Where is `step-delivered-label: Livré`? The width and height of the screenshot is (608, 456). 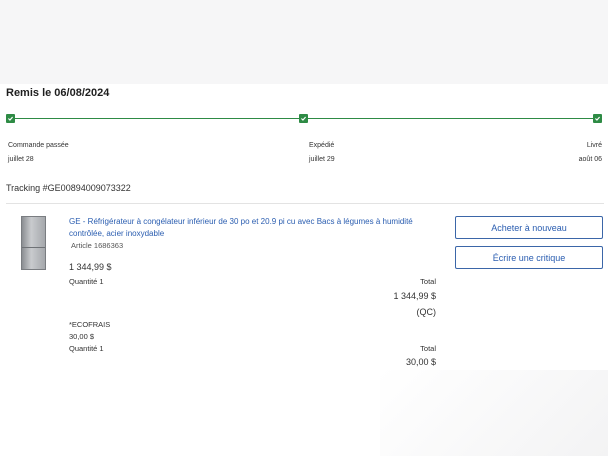
step-delivered-label: Livré is located at coordinates (594, 145).